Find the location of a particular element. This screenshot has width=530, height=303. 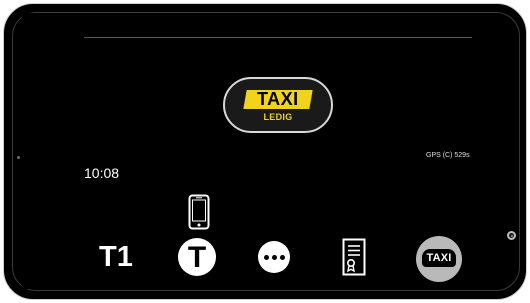

home-button is located at coordinates (511, 235).